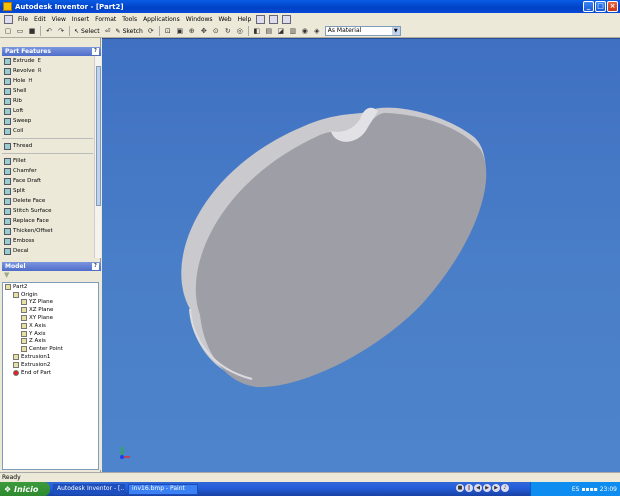  I want to click on tree-item: XZ Plane, so click(50, 310).